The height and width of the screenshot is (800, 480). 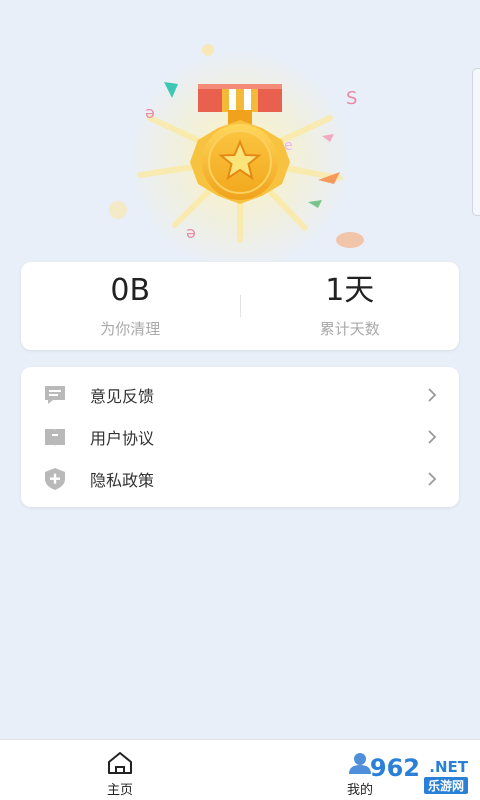 I want to click on days-stat: 1天 累计天数, so click(x=350, y=305).